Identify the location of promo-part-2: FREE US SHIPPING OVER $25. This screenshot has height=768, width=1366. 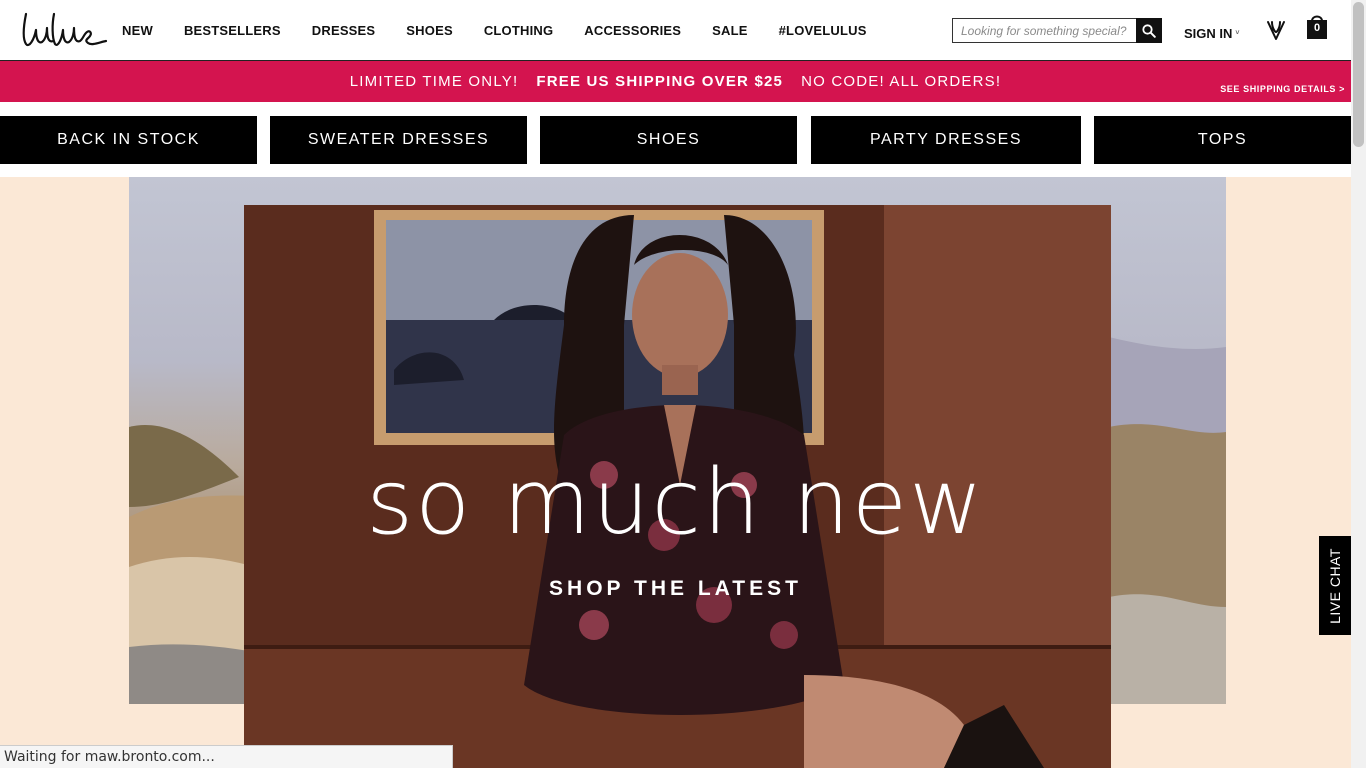
(660, 81).